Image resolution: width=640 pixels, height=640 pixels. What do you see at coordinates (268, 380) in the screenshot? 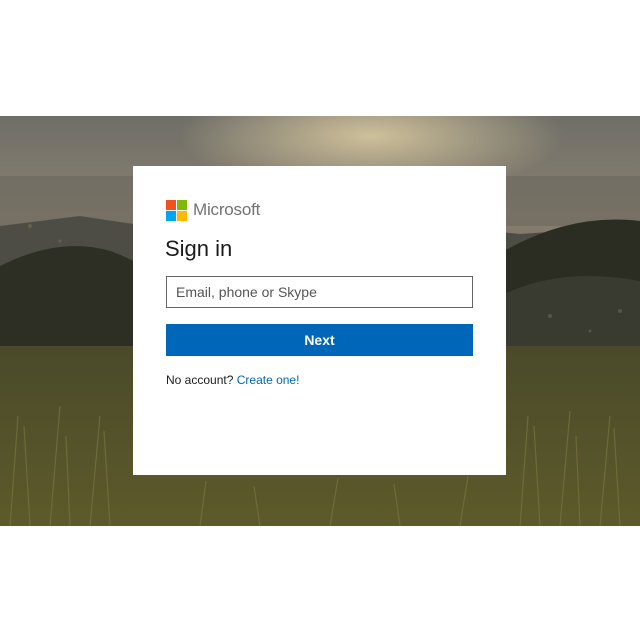
I see `create-account-link: Create one!` at bounding box center [268, 380].